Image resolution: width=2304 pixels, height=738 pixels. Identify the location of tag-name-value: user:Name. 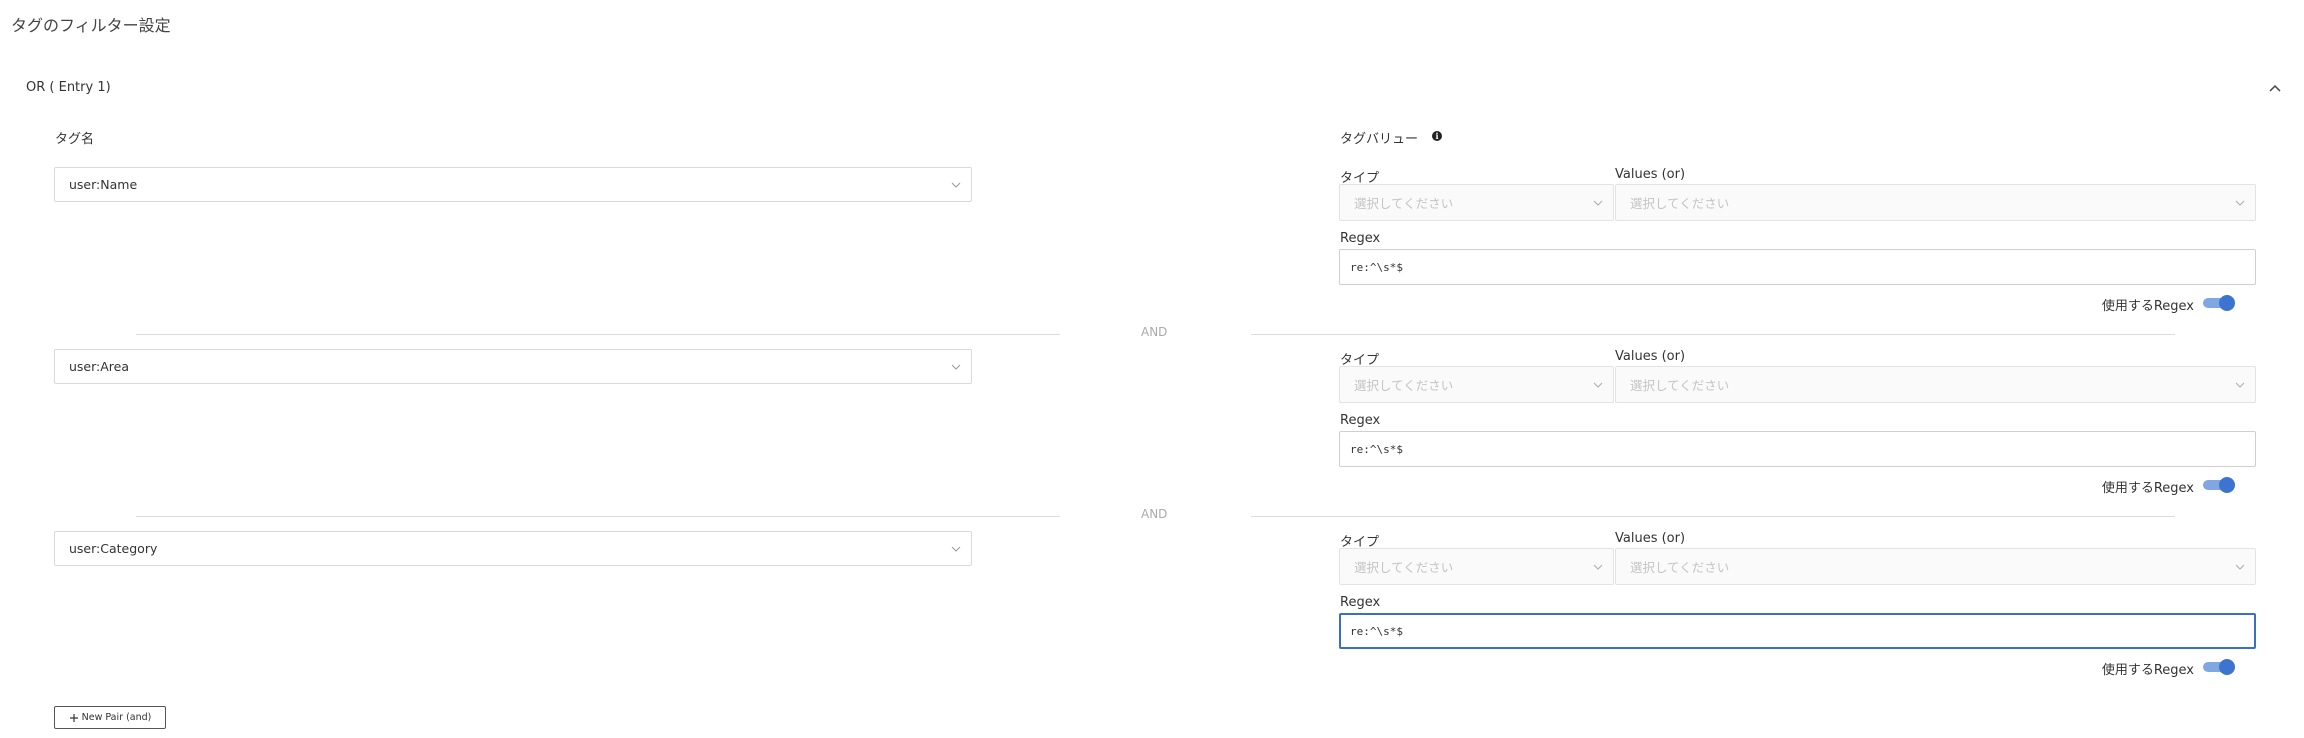
(103, 184).